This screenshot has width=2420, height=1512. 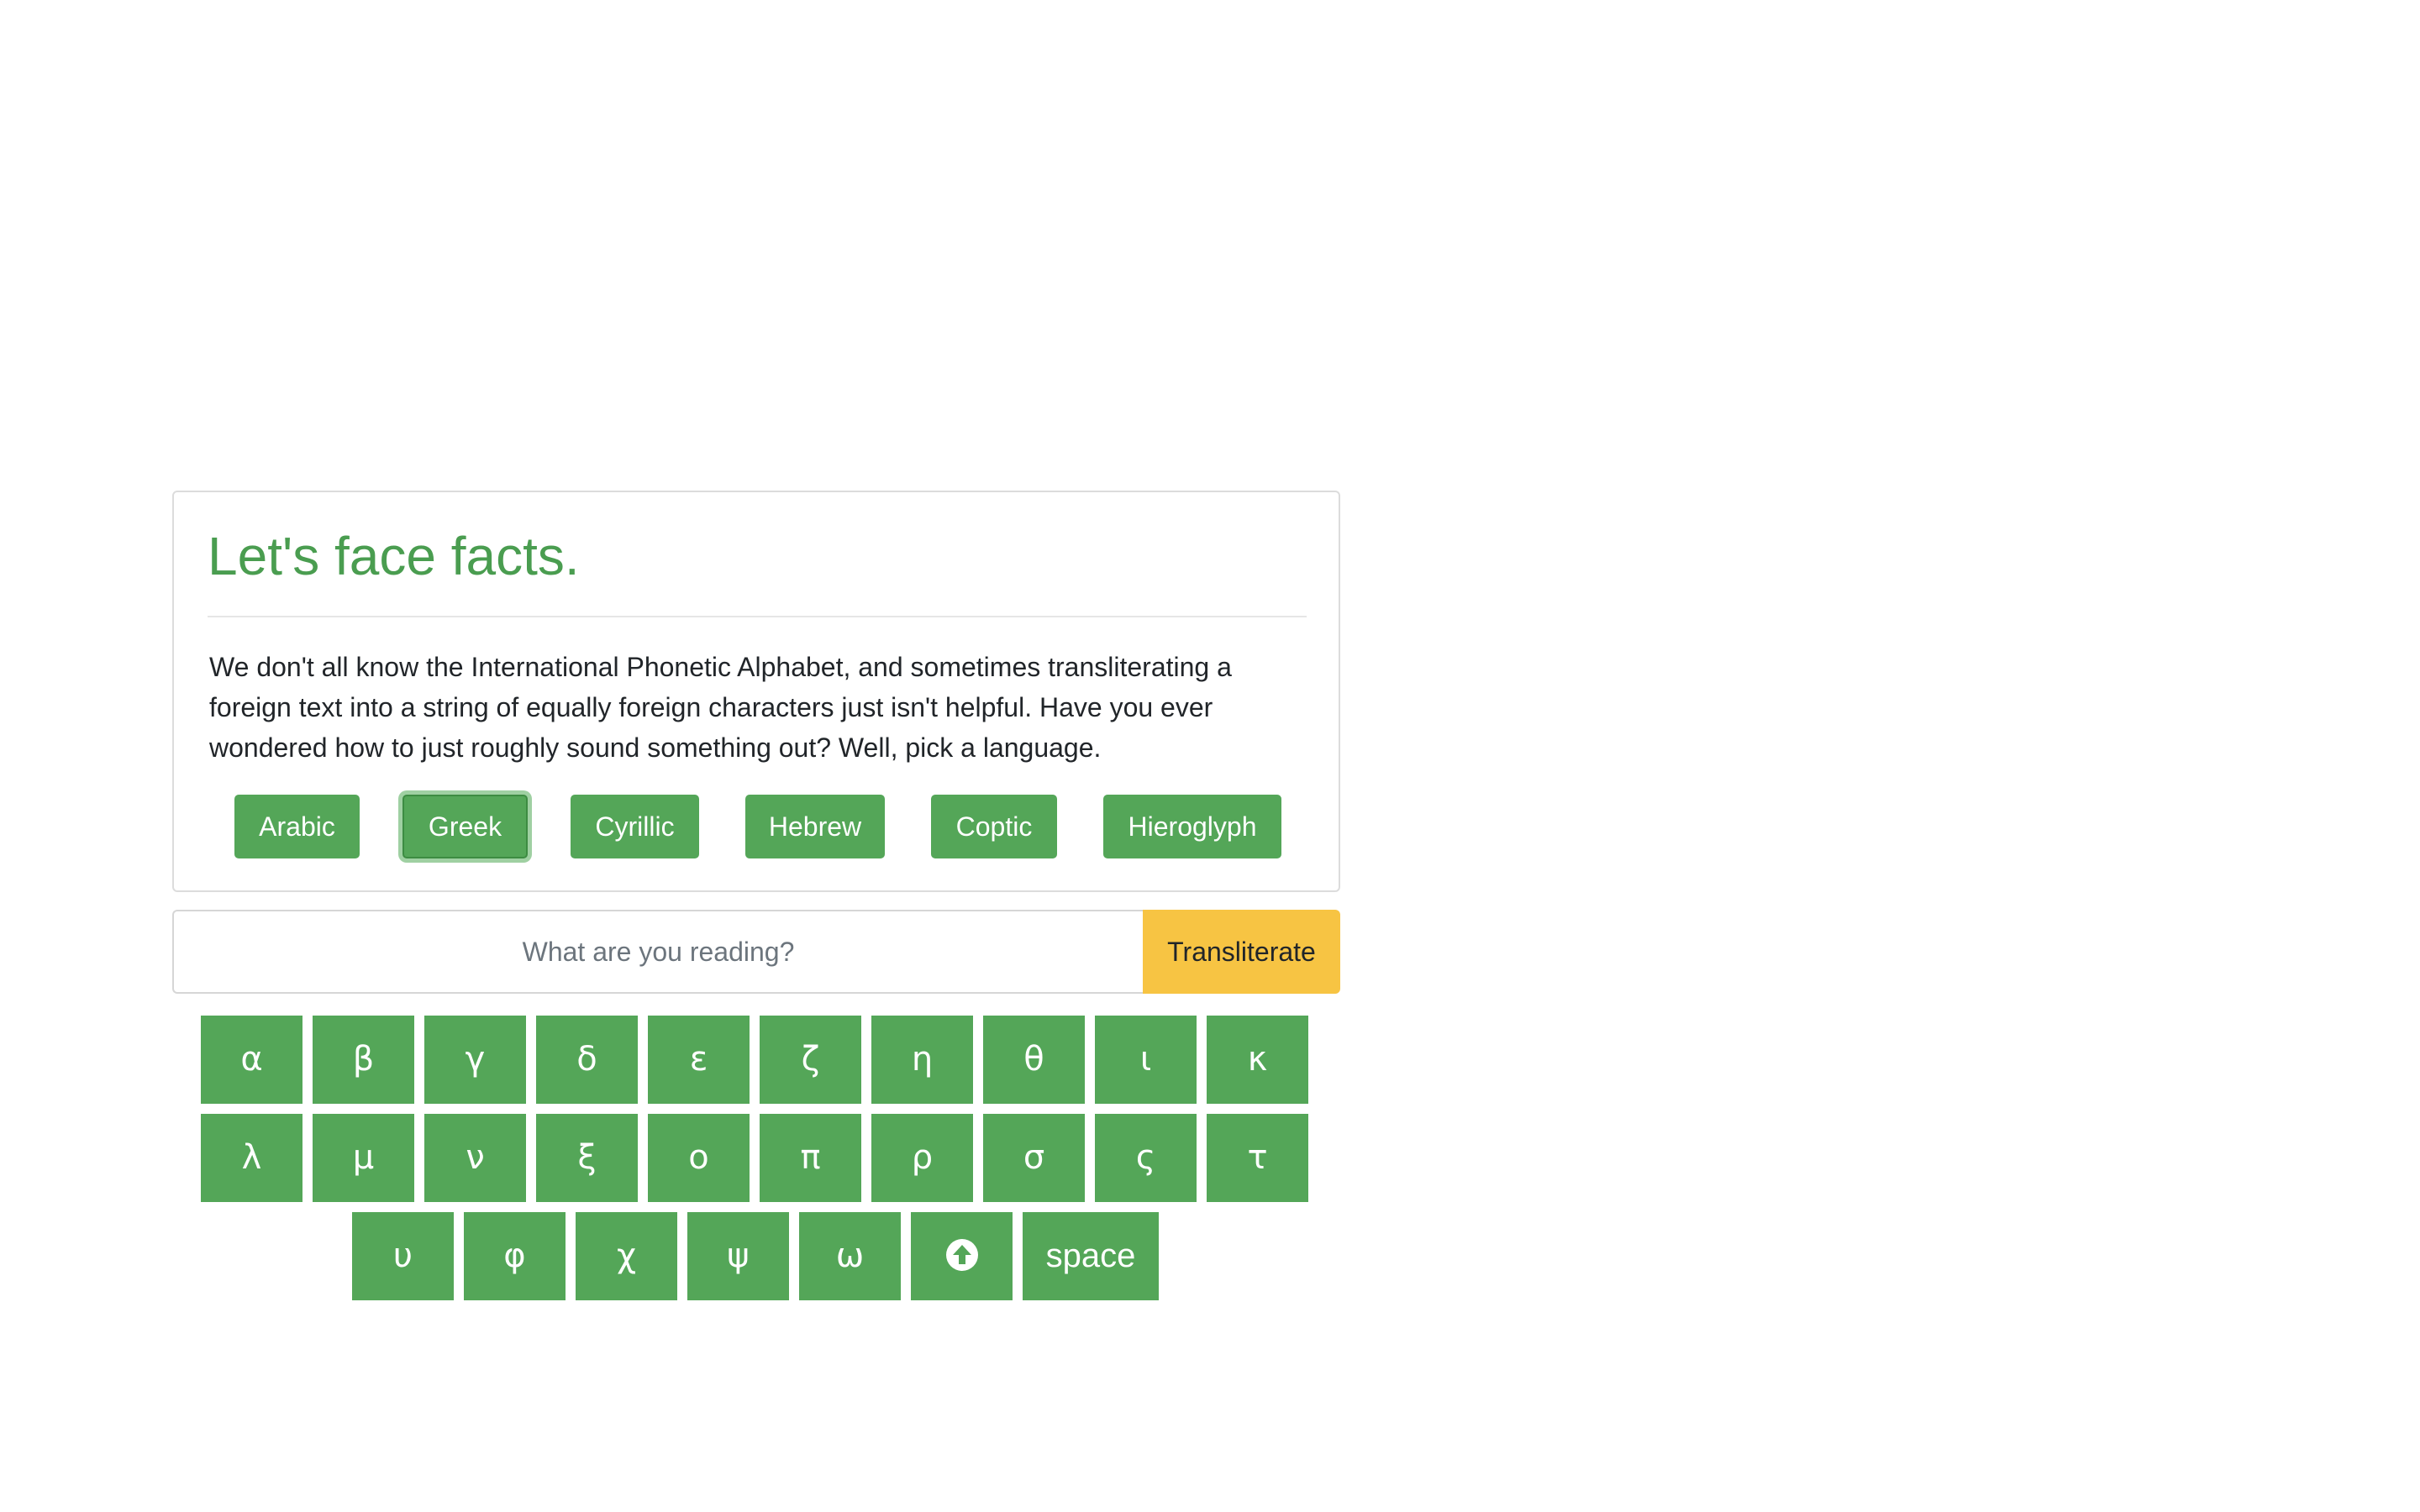 What do you see at coordinates (587, 1060) in the screenshot?
I see `key-delta: δ` at bounding box center [587, 1060].